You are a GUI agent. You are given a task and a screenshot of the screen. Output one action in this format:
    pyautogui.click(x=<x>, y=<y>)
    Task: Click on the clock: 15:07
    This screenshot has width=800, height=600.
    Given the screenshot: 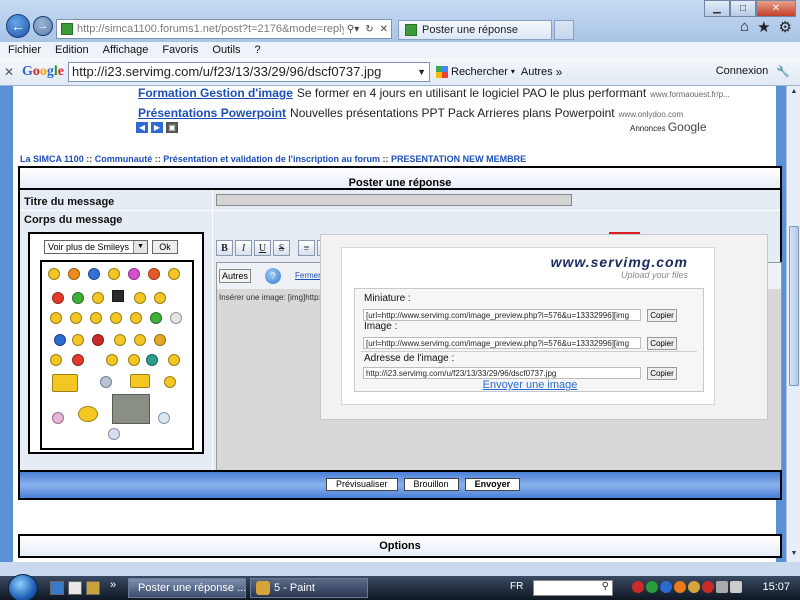 What is the action you would take?
    pyautogui.click(x=776, y=587)
    